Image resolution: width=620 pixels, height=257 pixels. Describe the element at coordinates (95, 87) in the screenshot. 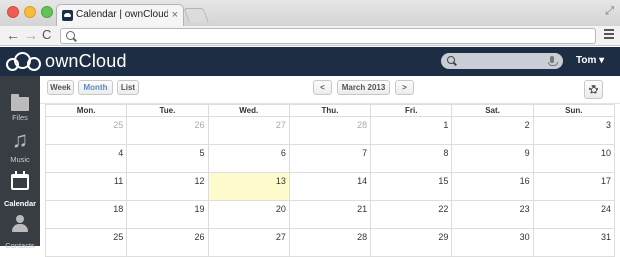

I see `month-view-button: Month` at that location.